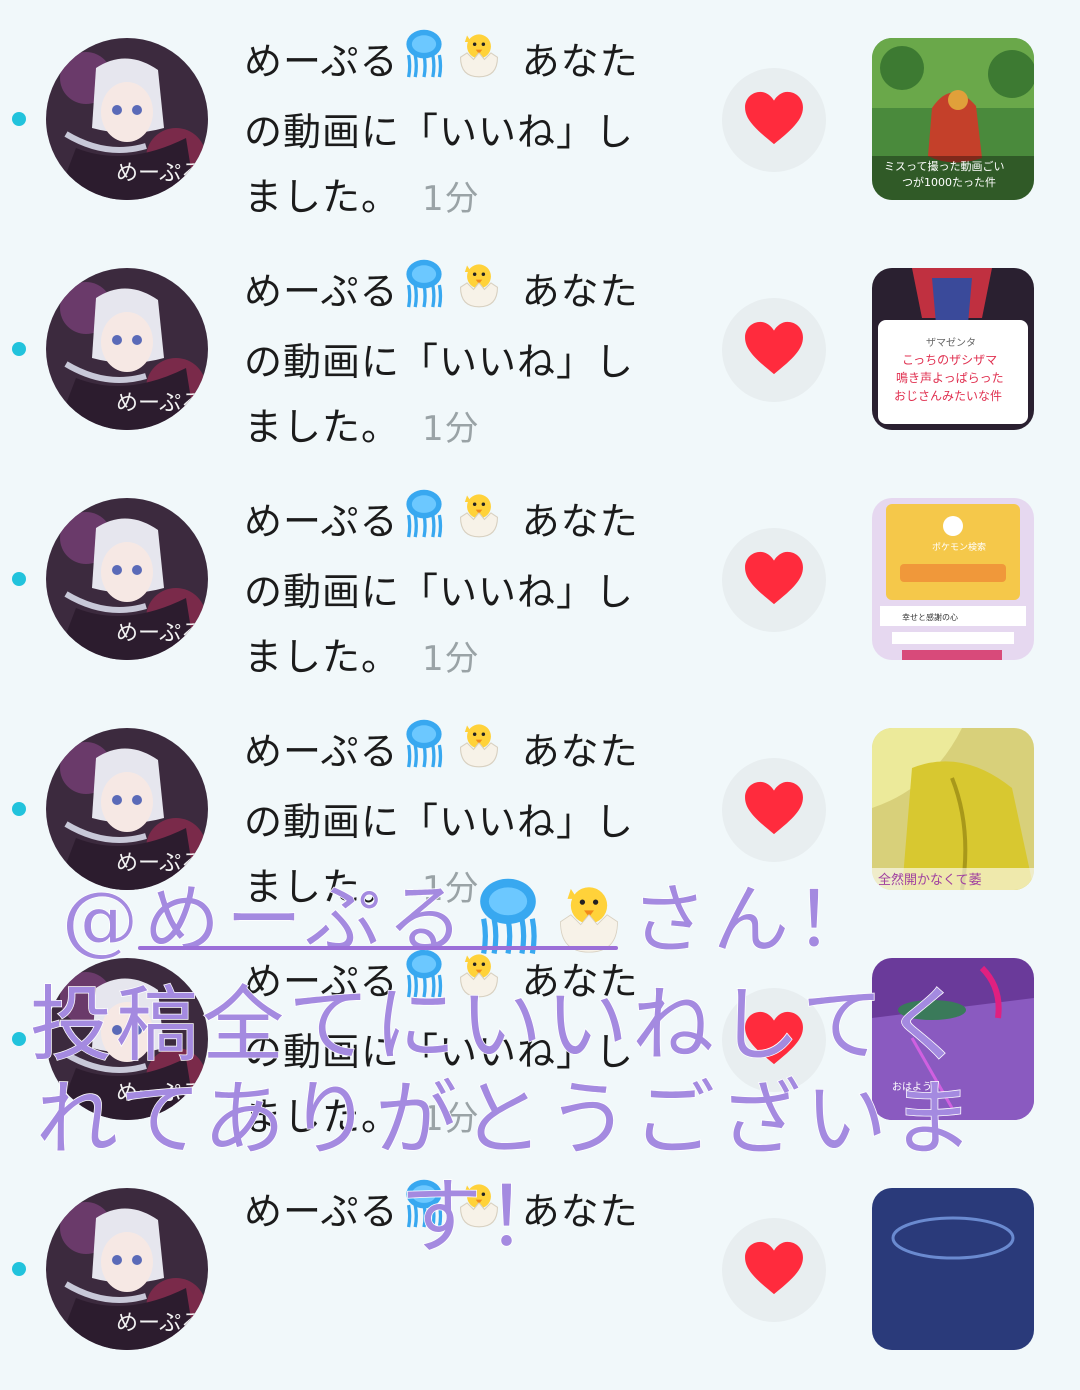 The width and height of the screenshot is (1080, 1390). Describe the element at coordinates (930, 880) in the screenshot. I see `svg-text: 全然開かなくて萎` at that location.